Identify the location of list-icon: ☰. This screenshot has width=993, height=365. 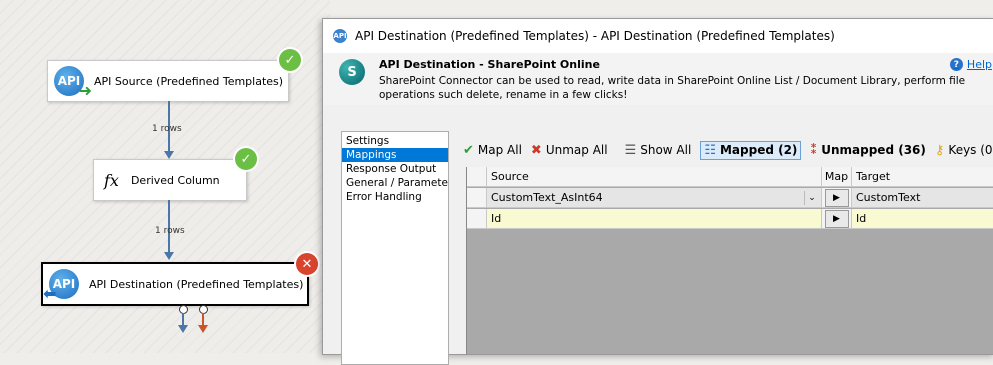
(630, 150).